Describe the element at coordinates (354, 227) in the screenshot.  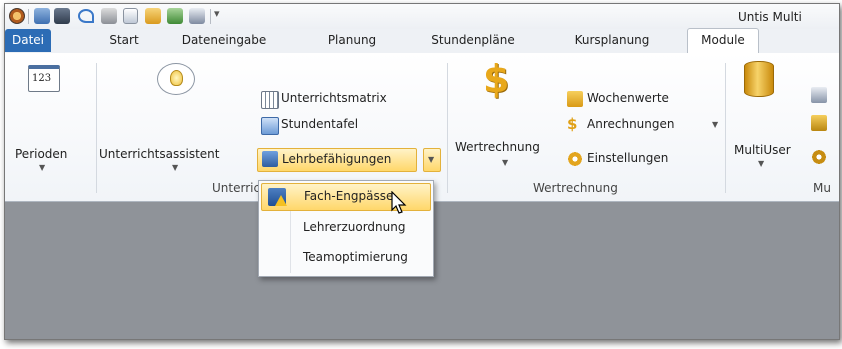
I see `menu-item-label: Lehrerzuordnung` at that location.